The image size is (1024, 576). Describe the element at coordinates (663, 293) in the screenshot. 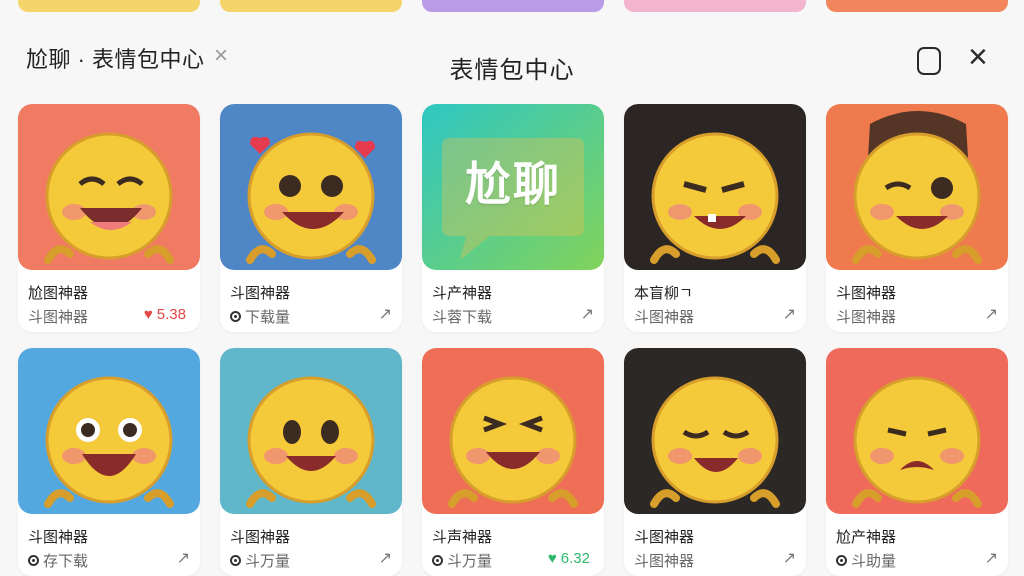

I see `card-title: 本盲柳ㄱ` at that location.